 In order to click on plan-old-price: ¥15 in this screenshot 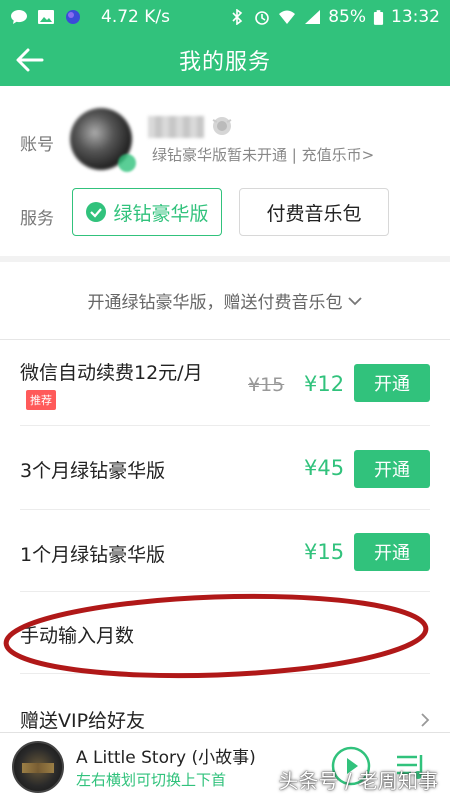, I will do `click(266, 385)`.